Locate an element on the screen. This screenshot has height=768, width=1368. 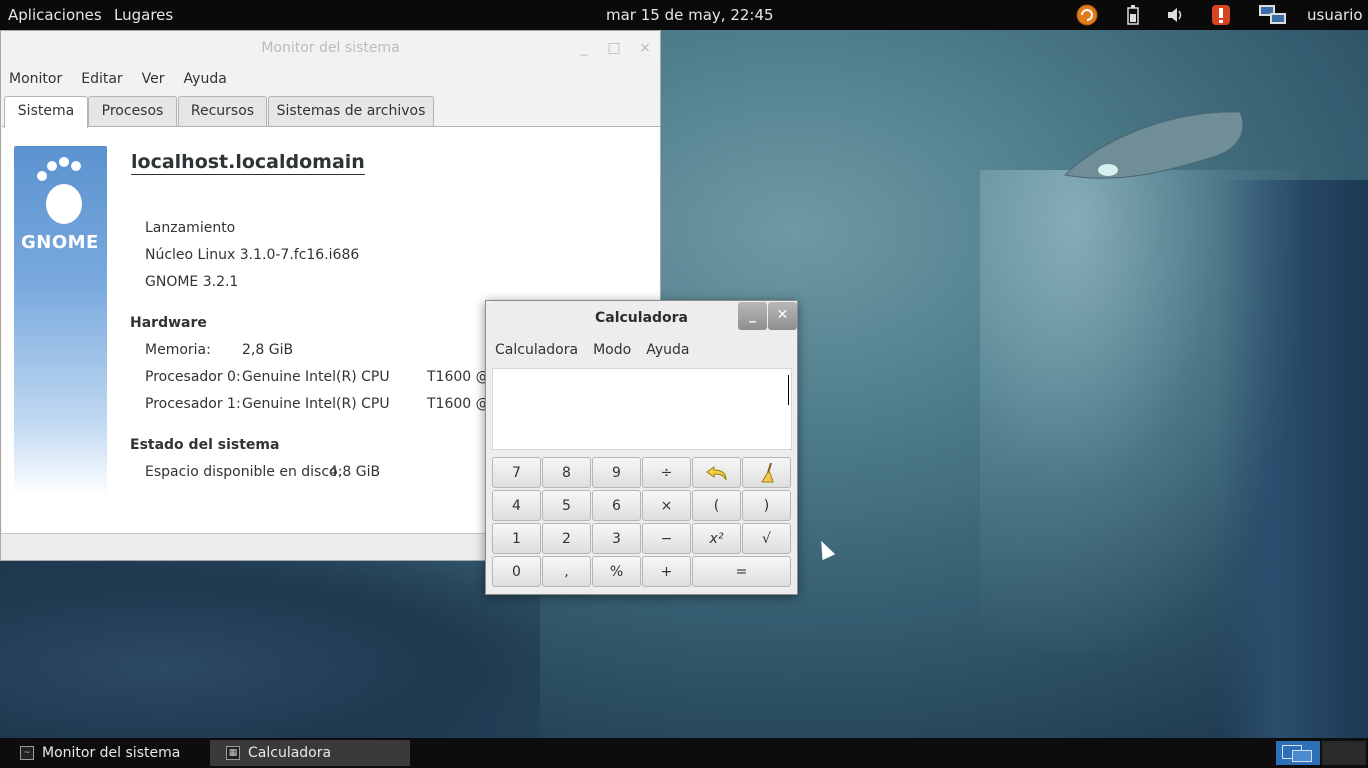
hardware-header: Hardware is located at coordinates (168, 323).